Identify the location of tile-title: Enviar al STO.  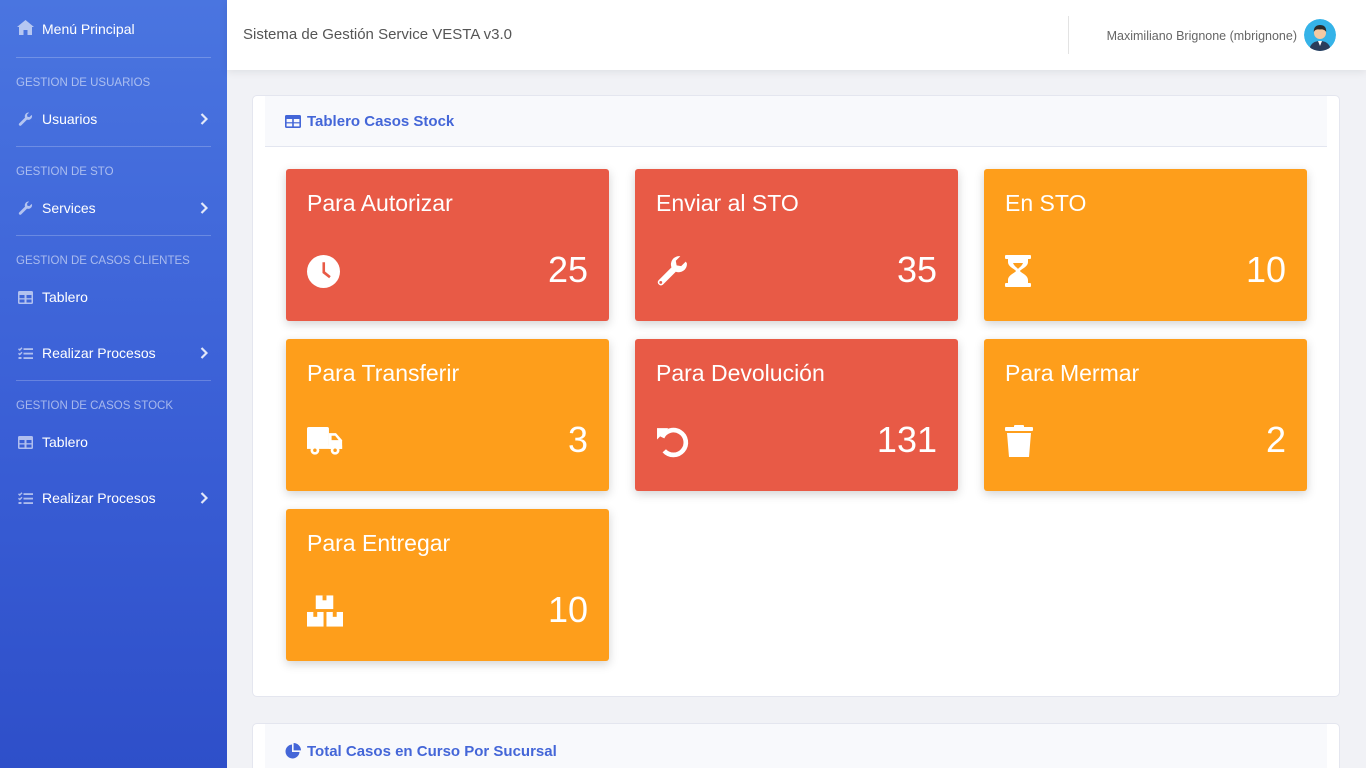
(727, 203).